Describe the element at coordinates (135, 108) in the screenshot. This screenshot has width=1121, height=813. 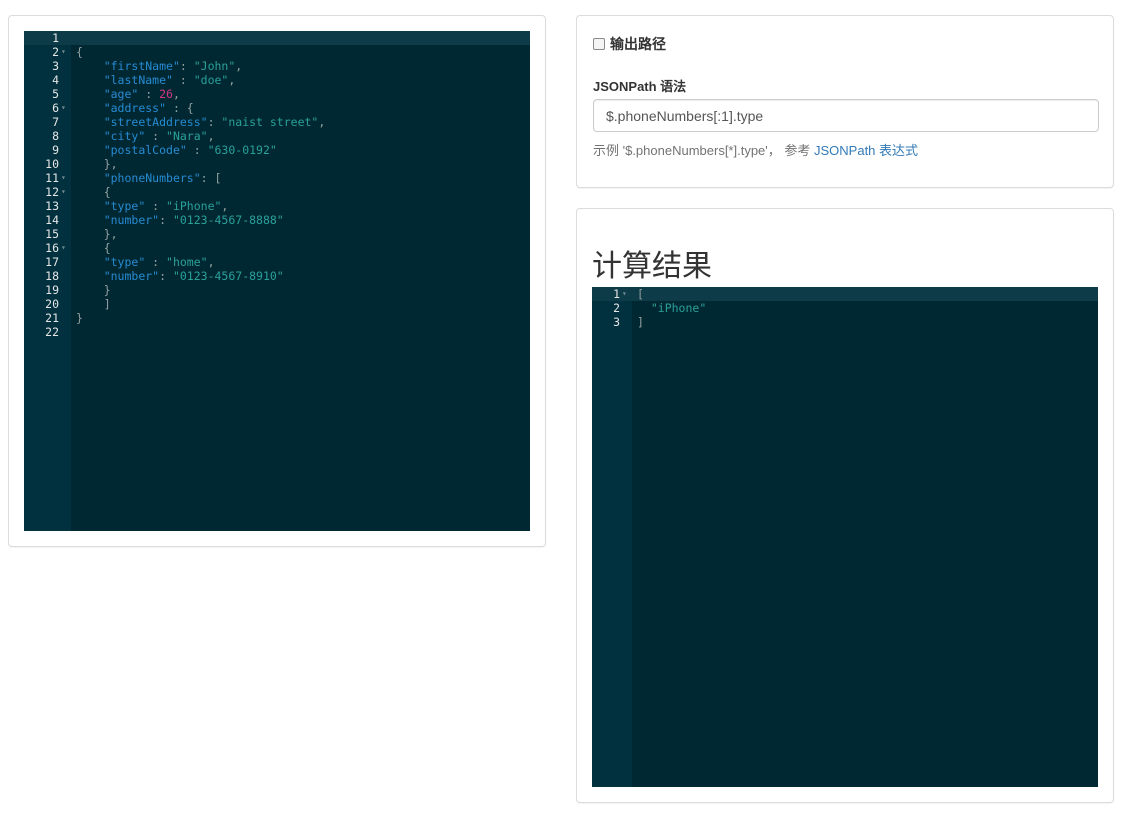
I see `code-text: "address" : {` at that location.